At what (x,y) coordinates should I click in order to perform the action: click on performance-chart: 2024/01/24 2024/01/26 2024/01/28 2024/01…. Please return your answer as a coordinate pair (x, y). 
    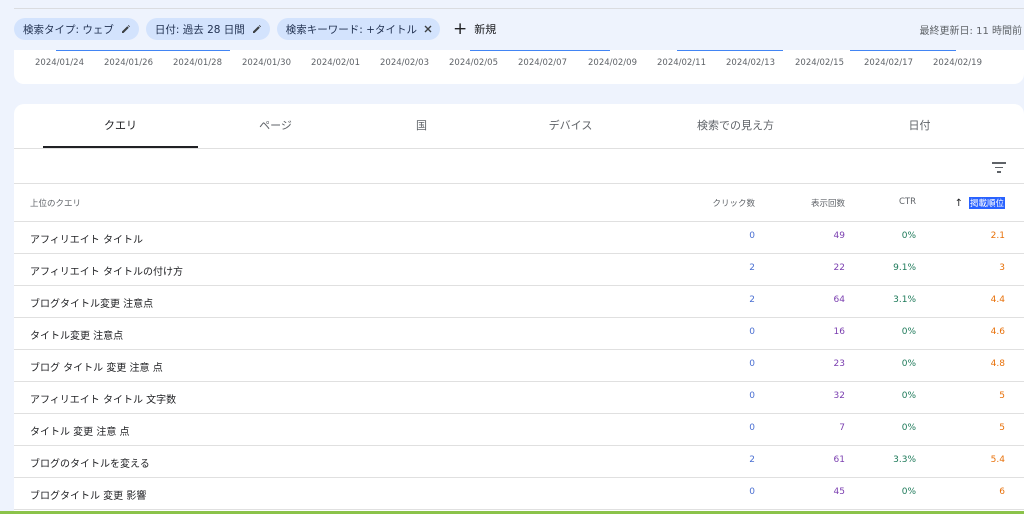
    Looking at the image, I should click on (519, 67).